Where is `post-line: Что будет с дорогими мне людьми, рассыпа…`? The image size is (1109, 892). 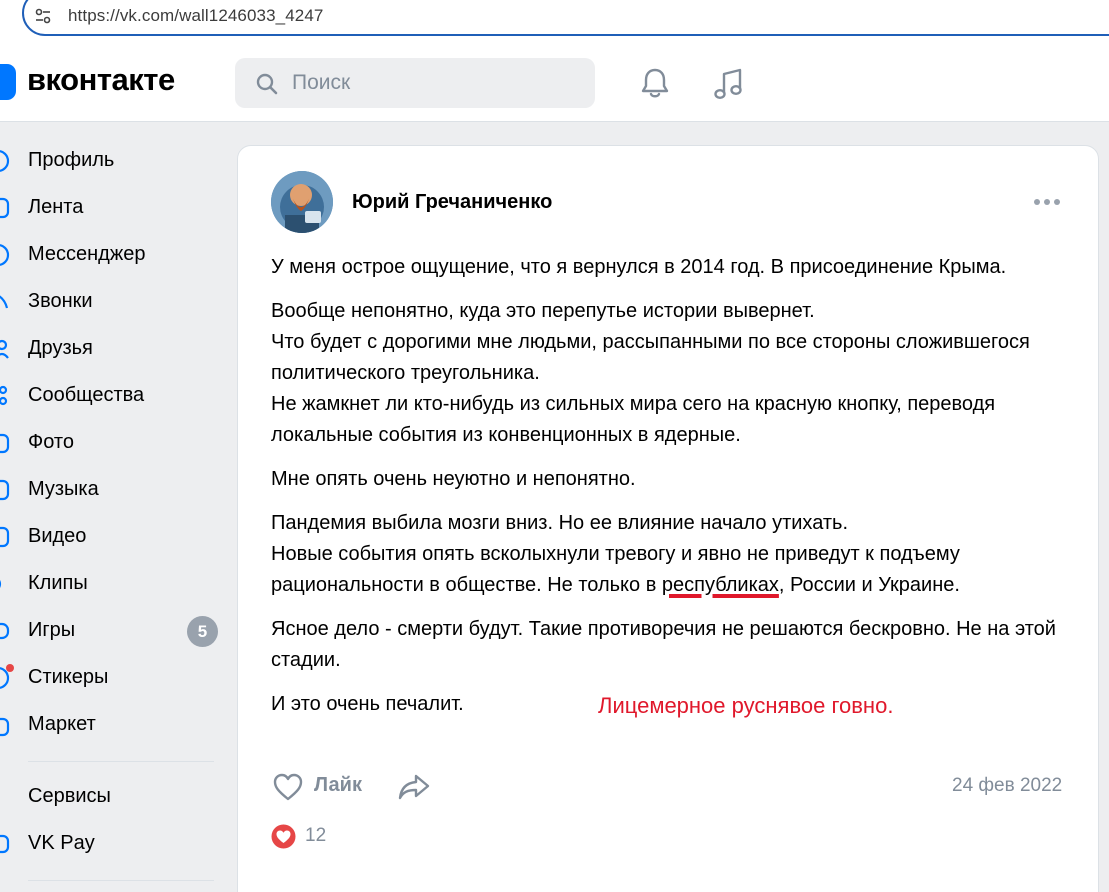 post-line: Что будет с дорогими мне людьми, рассыпа… is located at coordinates (650, 357).